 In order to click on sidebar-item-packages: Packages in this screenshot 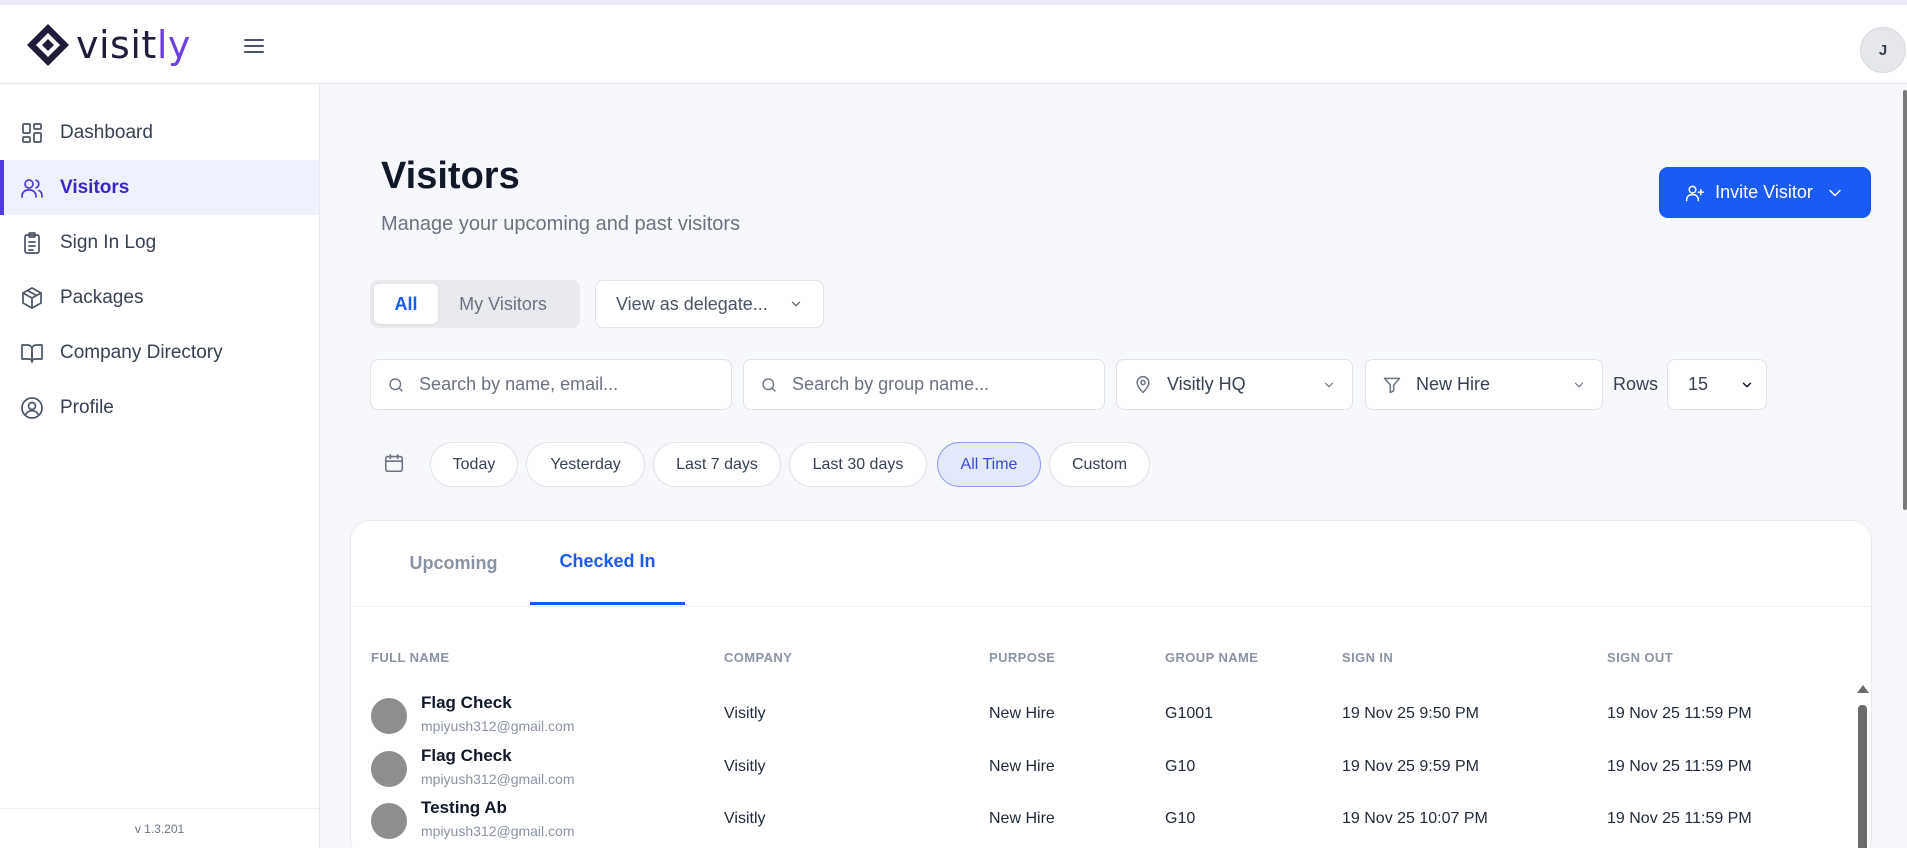, I will do `click(159, 297)`.